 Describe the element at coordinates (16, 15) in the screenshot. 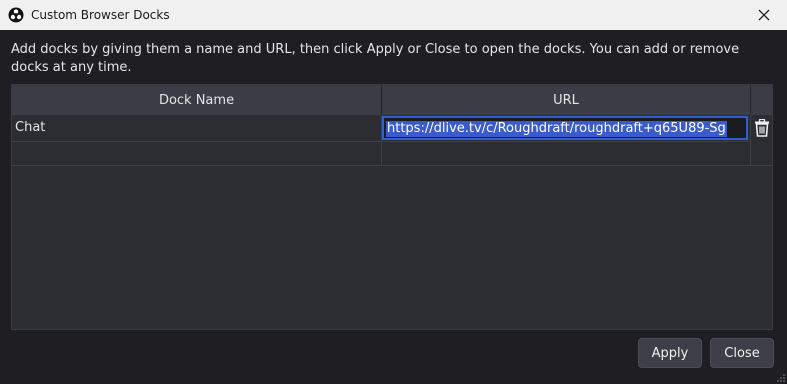

I see `obs-logo-icon` at that location.